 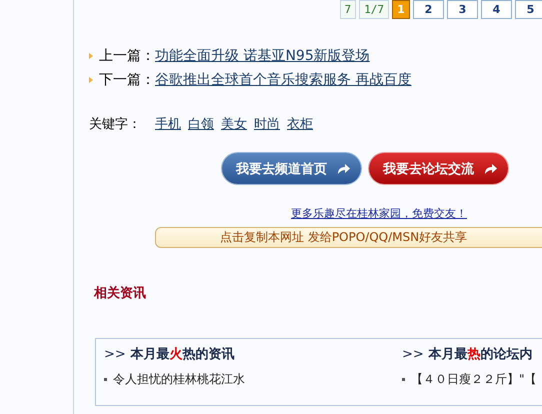 I want to click on keyword-link: 衣柜, so click(x=300, y=124).